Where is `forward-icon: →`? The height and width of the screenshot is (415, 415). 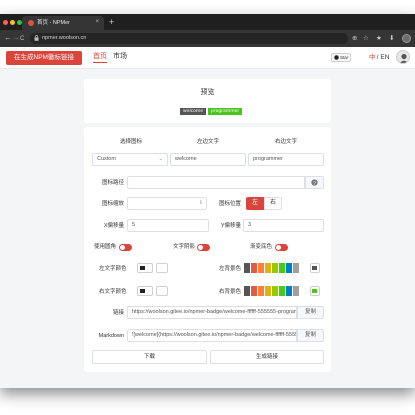 forward-icon: → is located at coordinates (16, 38).